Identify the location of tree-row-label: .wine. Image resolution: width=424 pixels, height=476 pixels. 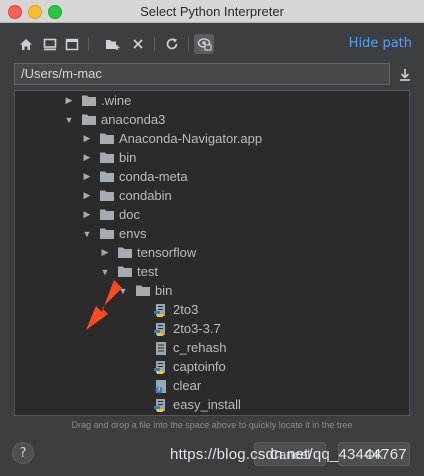
(116, 100).